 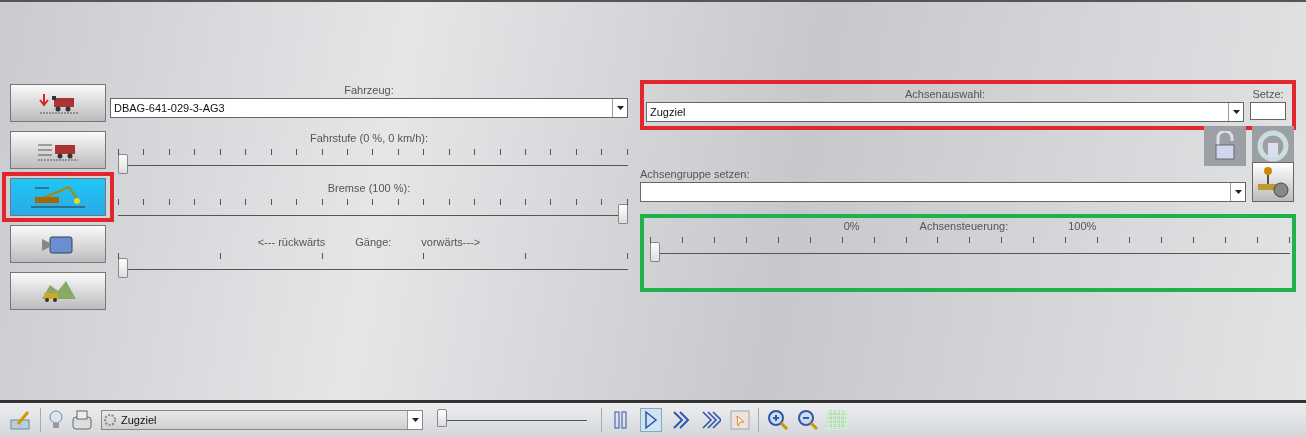 I want to click on vehicle-dropdown: DBAG-641-029-3-AG3, so click(x=369, y=108).